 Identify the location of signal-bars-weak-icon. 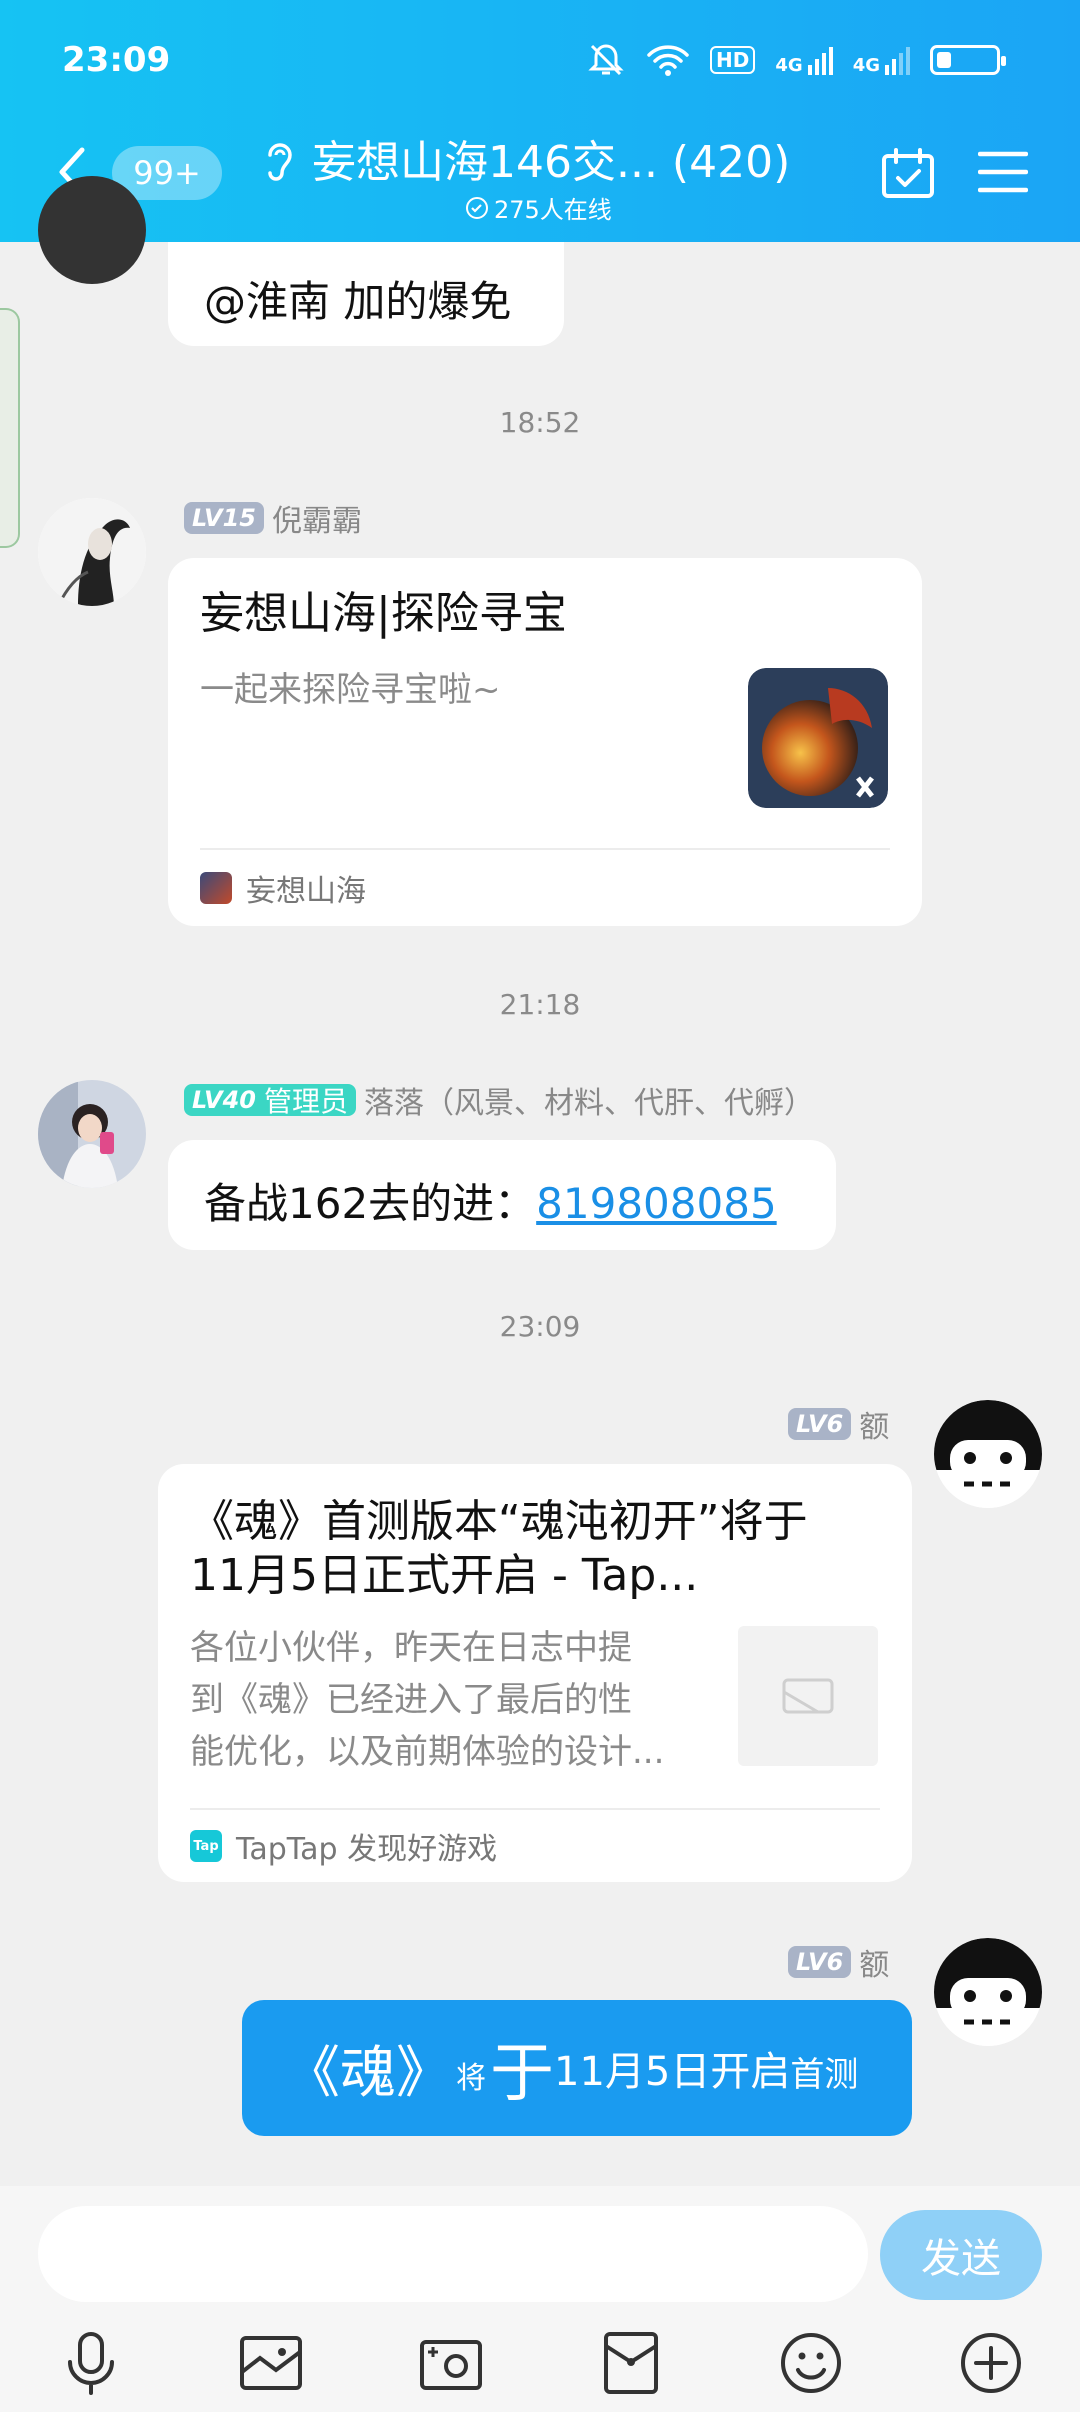
(897, 61).